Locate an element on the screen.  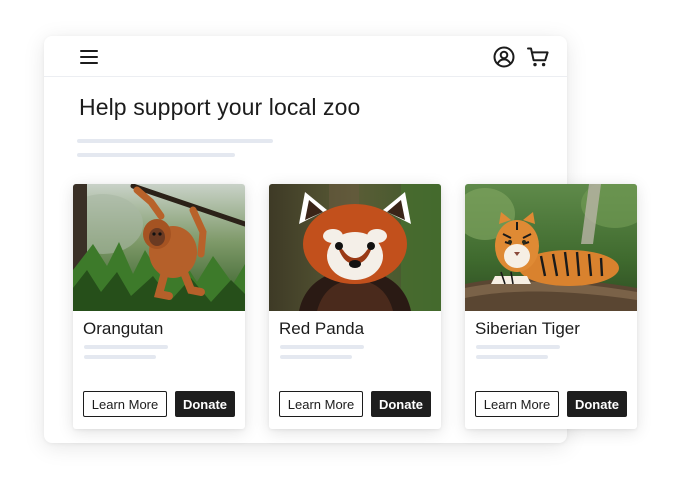
animal-card-siberian-tiger: Siberian Tiger Learn More Donate is located at coordinates (551, 306).